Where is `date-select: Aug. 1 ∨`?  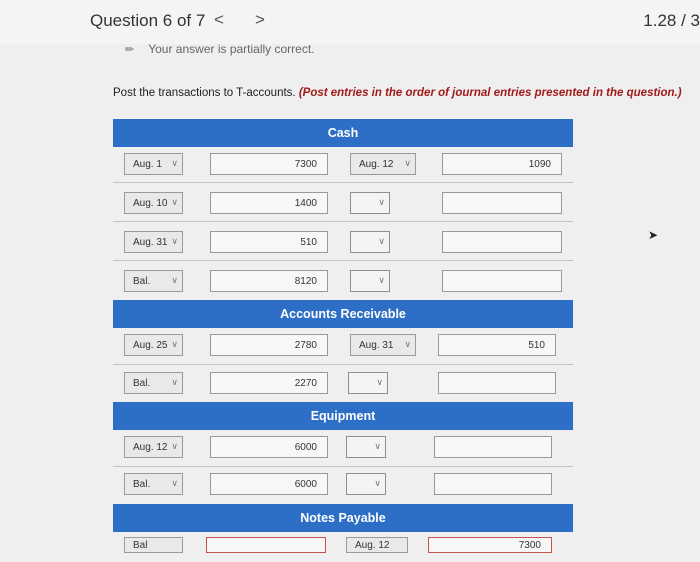 date-select: Aug. 1 ∨ is located at coordinates (153, 164).